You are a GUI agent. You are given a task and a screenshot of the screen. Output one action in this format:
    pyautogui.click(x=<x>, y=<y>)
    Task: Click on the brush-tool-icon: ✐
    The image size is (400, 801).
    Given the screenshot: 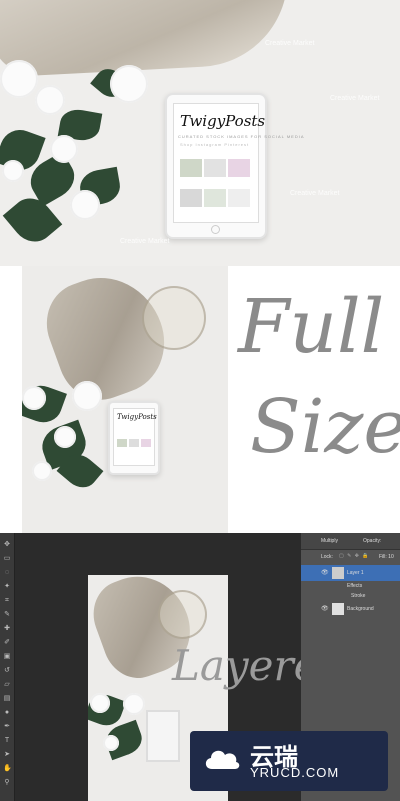 What is the action you would take?
    pyautogui.click(x=7, y=643)
    